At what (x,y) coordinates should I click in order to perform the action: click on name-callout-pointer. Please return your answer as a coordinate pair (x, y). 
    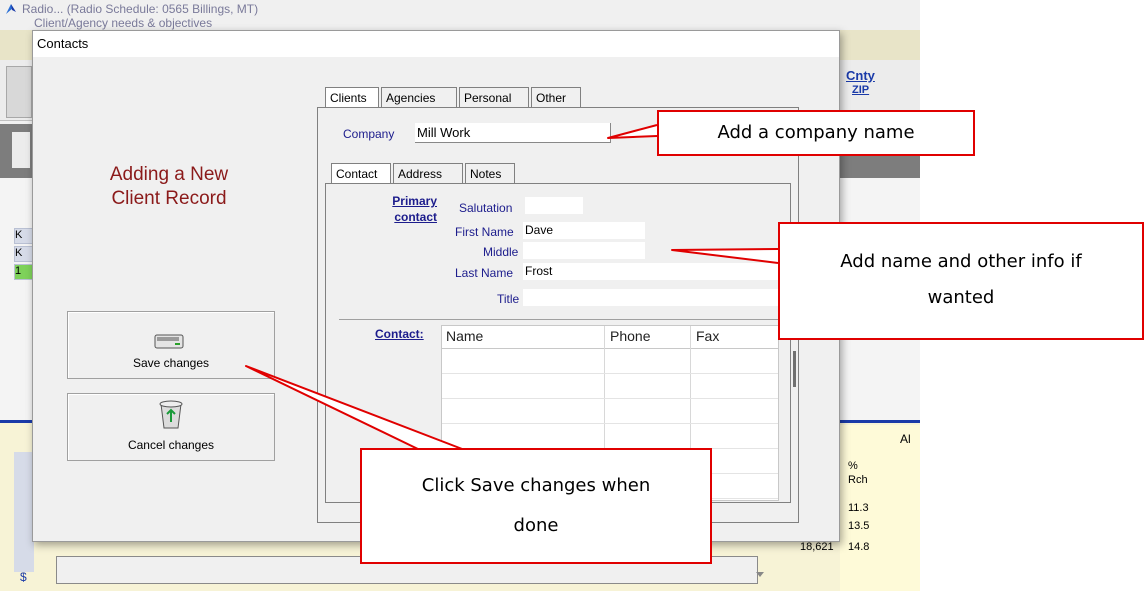
    Looking at the image, I should click on (725, 256).